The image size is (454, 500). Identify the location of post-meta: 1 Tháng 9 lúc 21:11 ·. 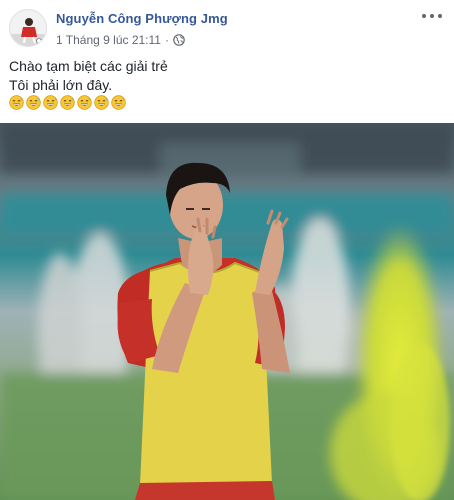
(120, 40).